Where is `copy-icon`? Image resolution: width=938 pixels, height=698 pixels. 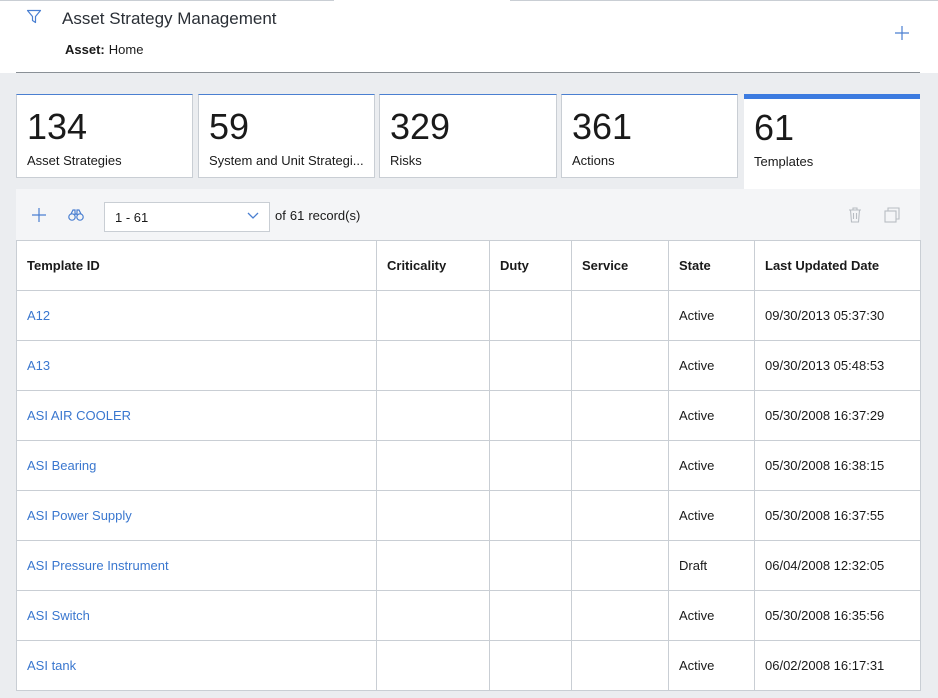 copy-icon is located at coordinates (892, 215).